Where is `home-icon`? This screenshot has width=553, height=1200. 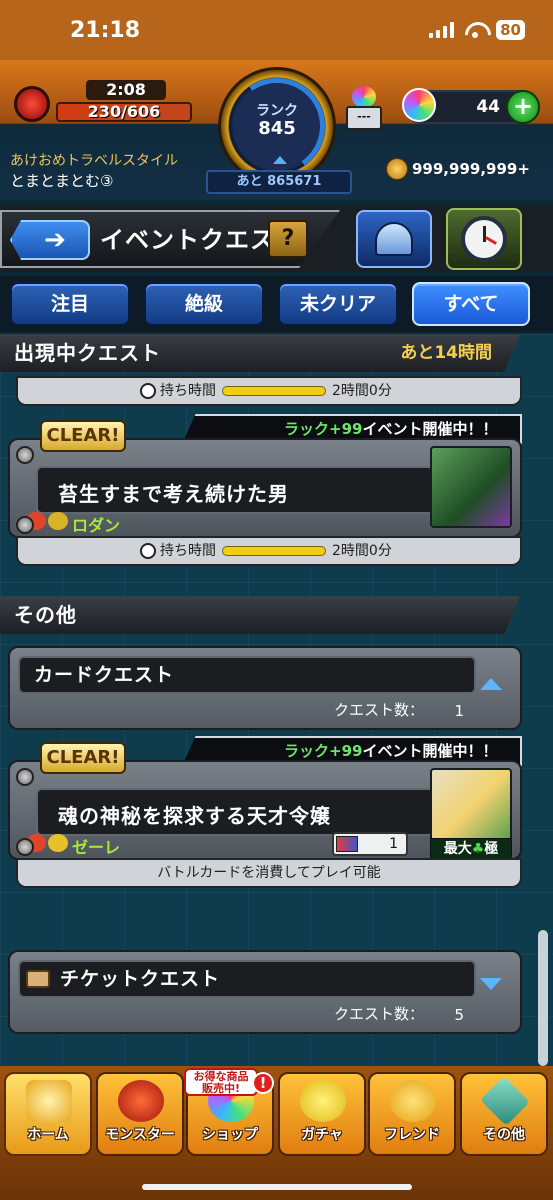 home-icon is located at coordinates (49, 1101).